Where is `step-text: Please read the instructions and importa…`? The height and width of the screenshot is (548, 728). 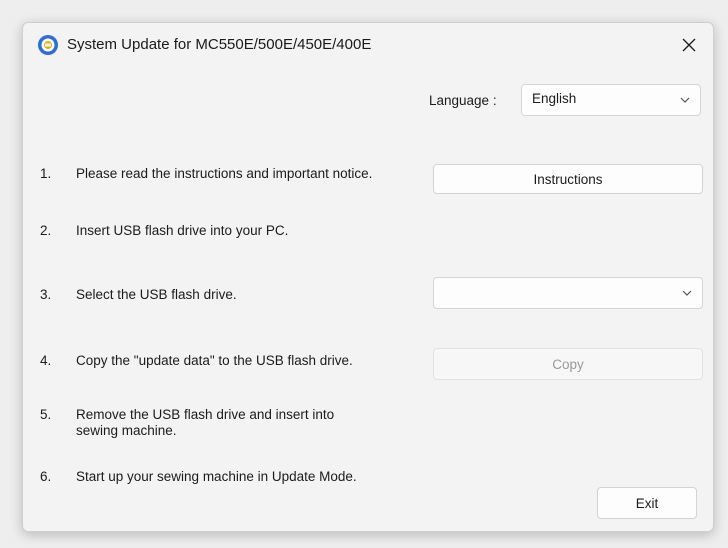
step-text: Please read the instructions and importa… is located at coordinates (224, 173).